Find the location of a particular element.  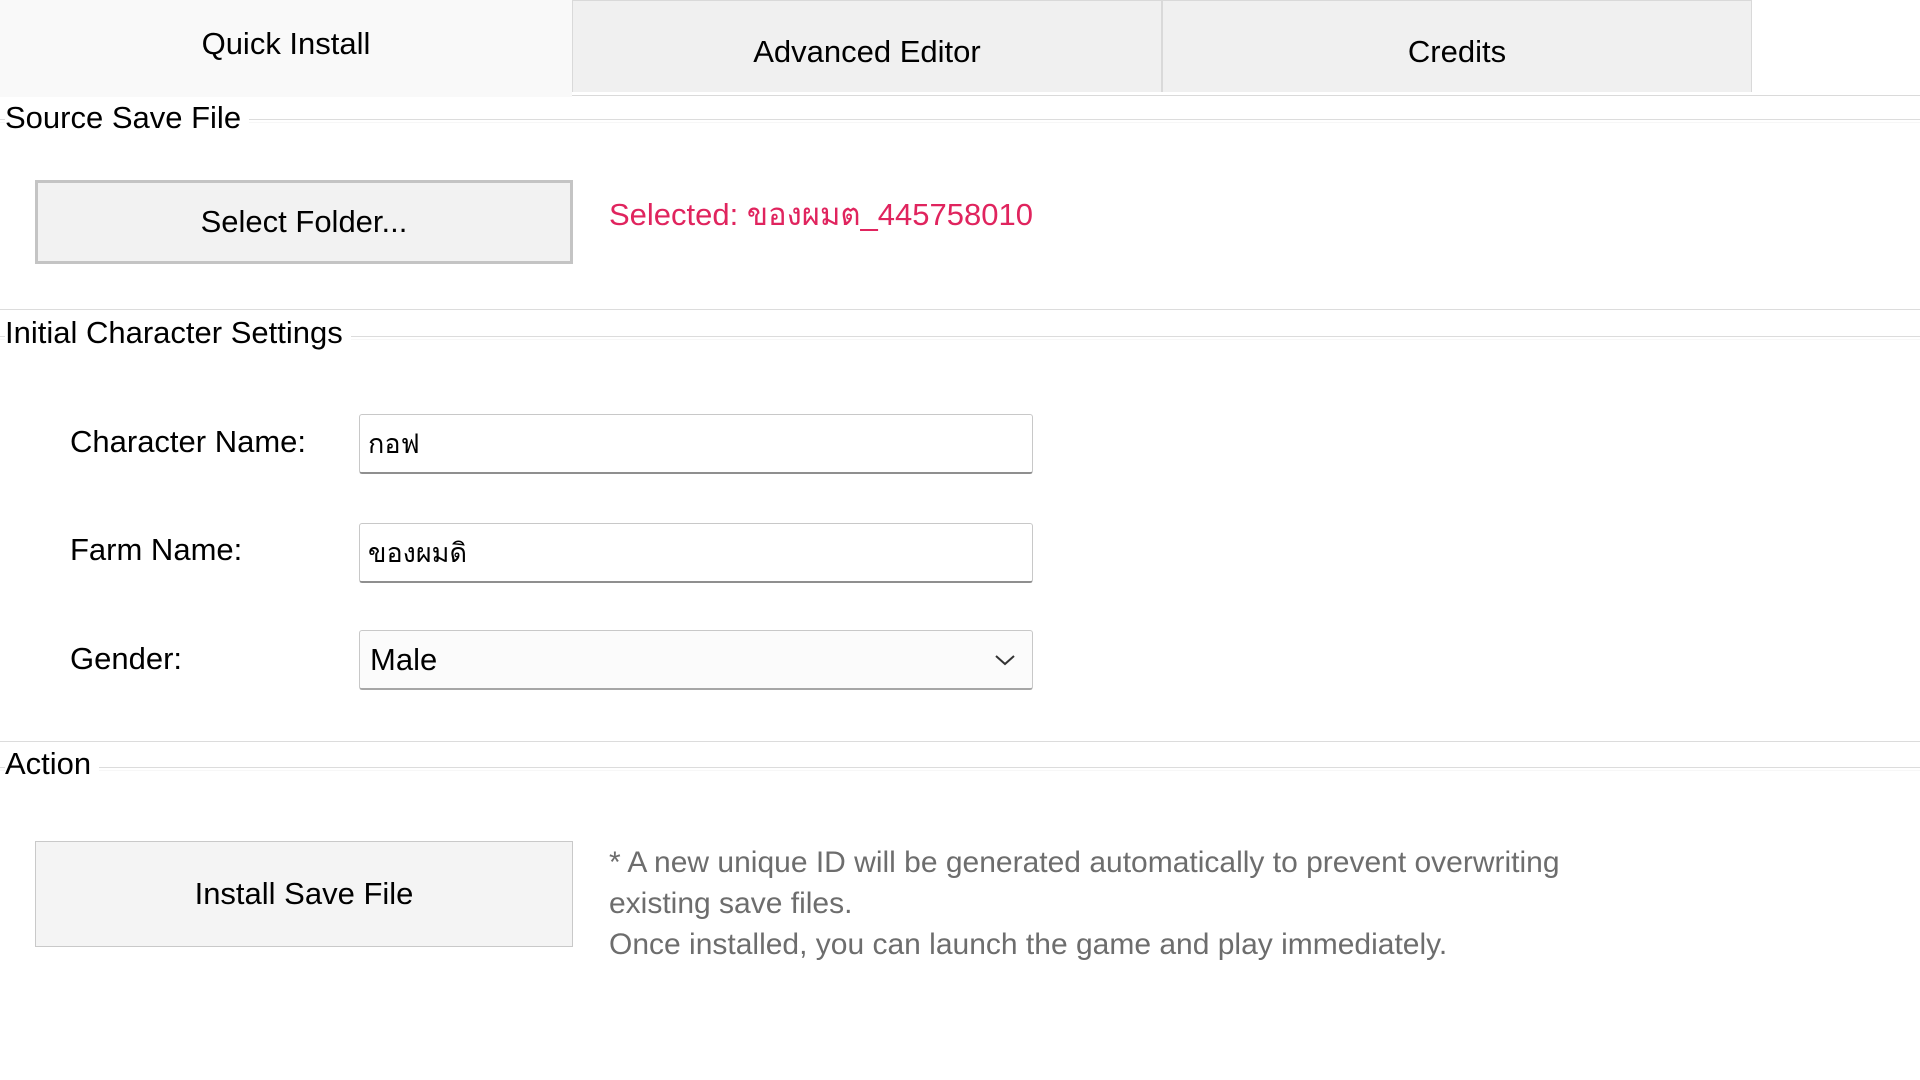

tab-strip: Quick Install Advanced Editor Credits is located at coordinates (960, 48).